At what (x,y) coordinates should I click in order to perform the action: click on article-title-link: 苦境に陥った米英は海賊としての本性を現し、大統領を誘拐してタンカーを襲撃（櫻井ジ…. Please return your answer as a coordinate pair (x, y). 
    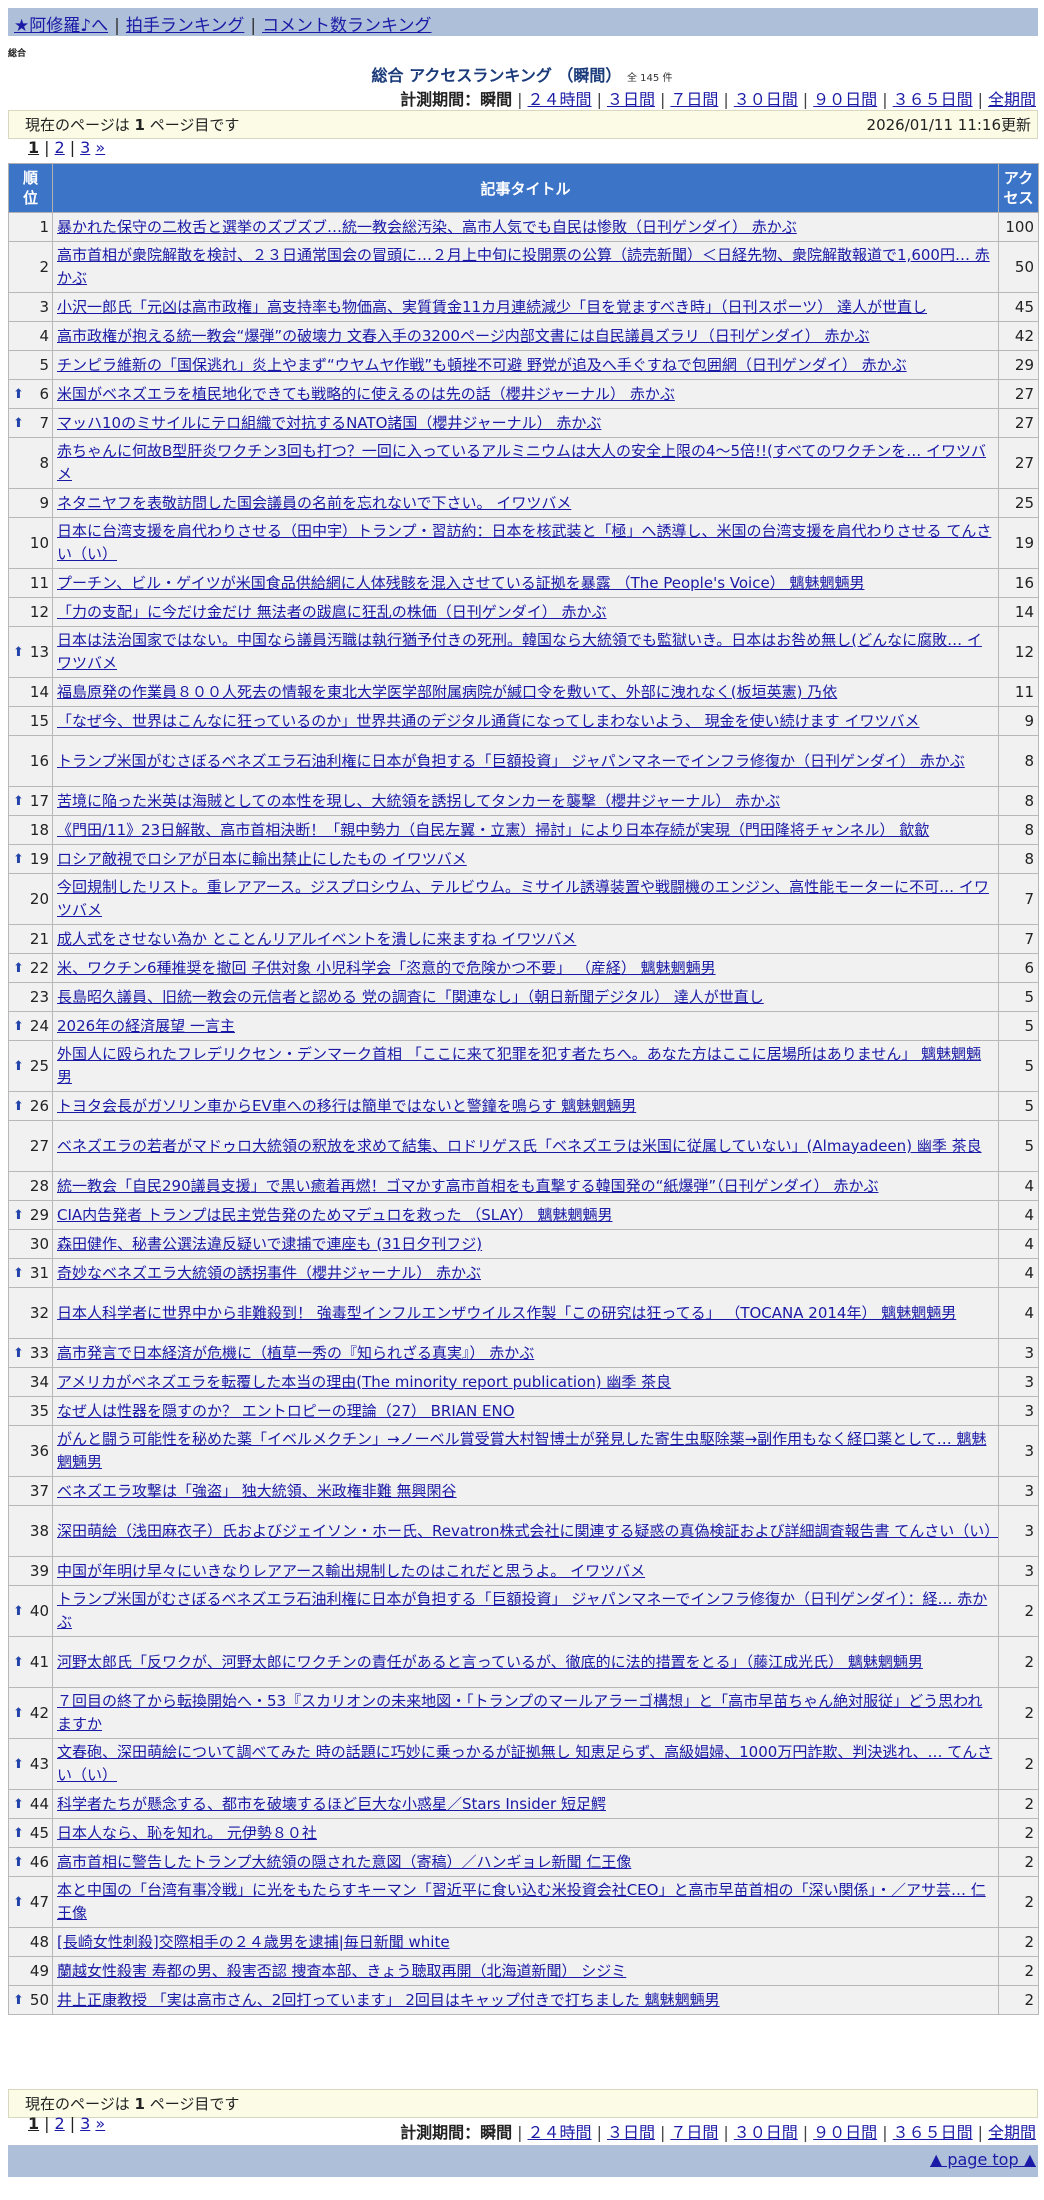
    Looking at the image, I should click on (418, 801).